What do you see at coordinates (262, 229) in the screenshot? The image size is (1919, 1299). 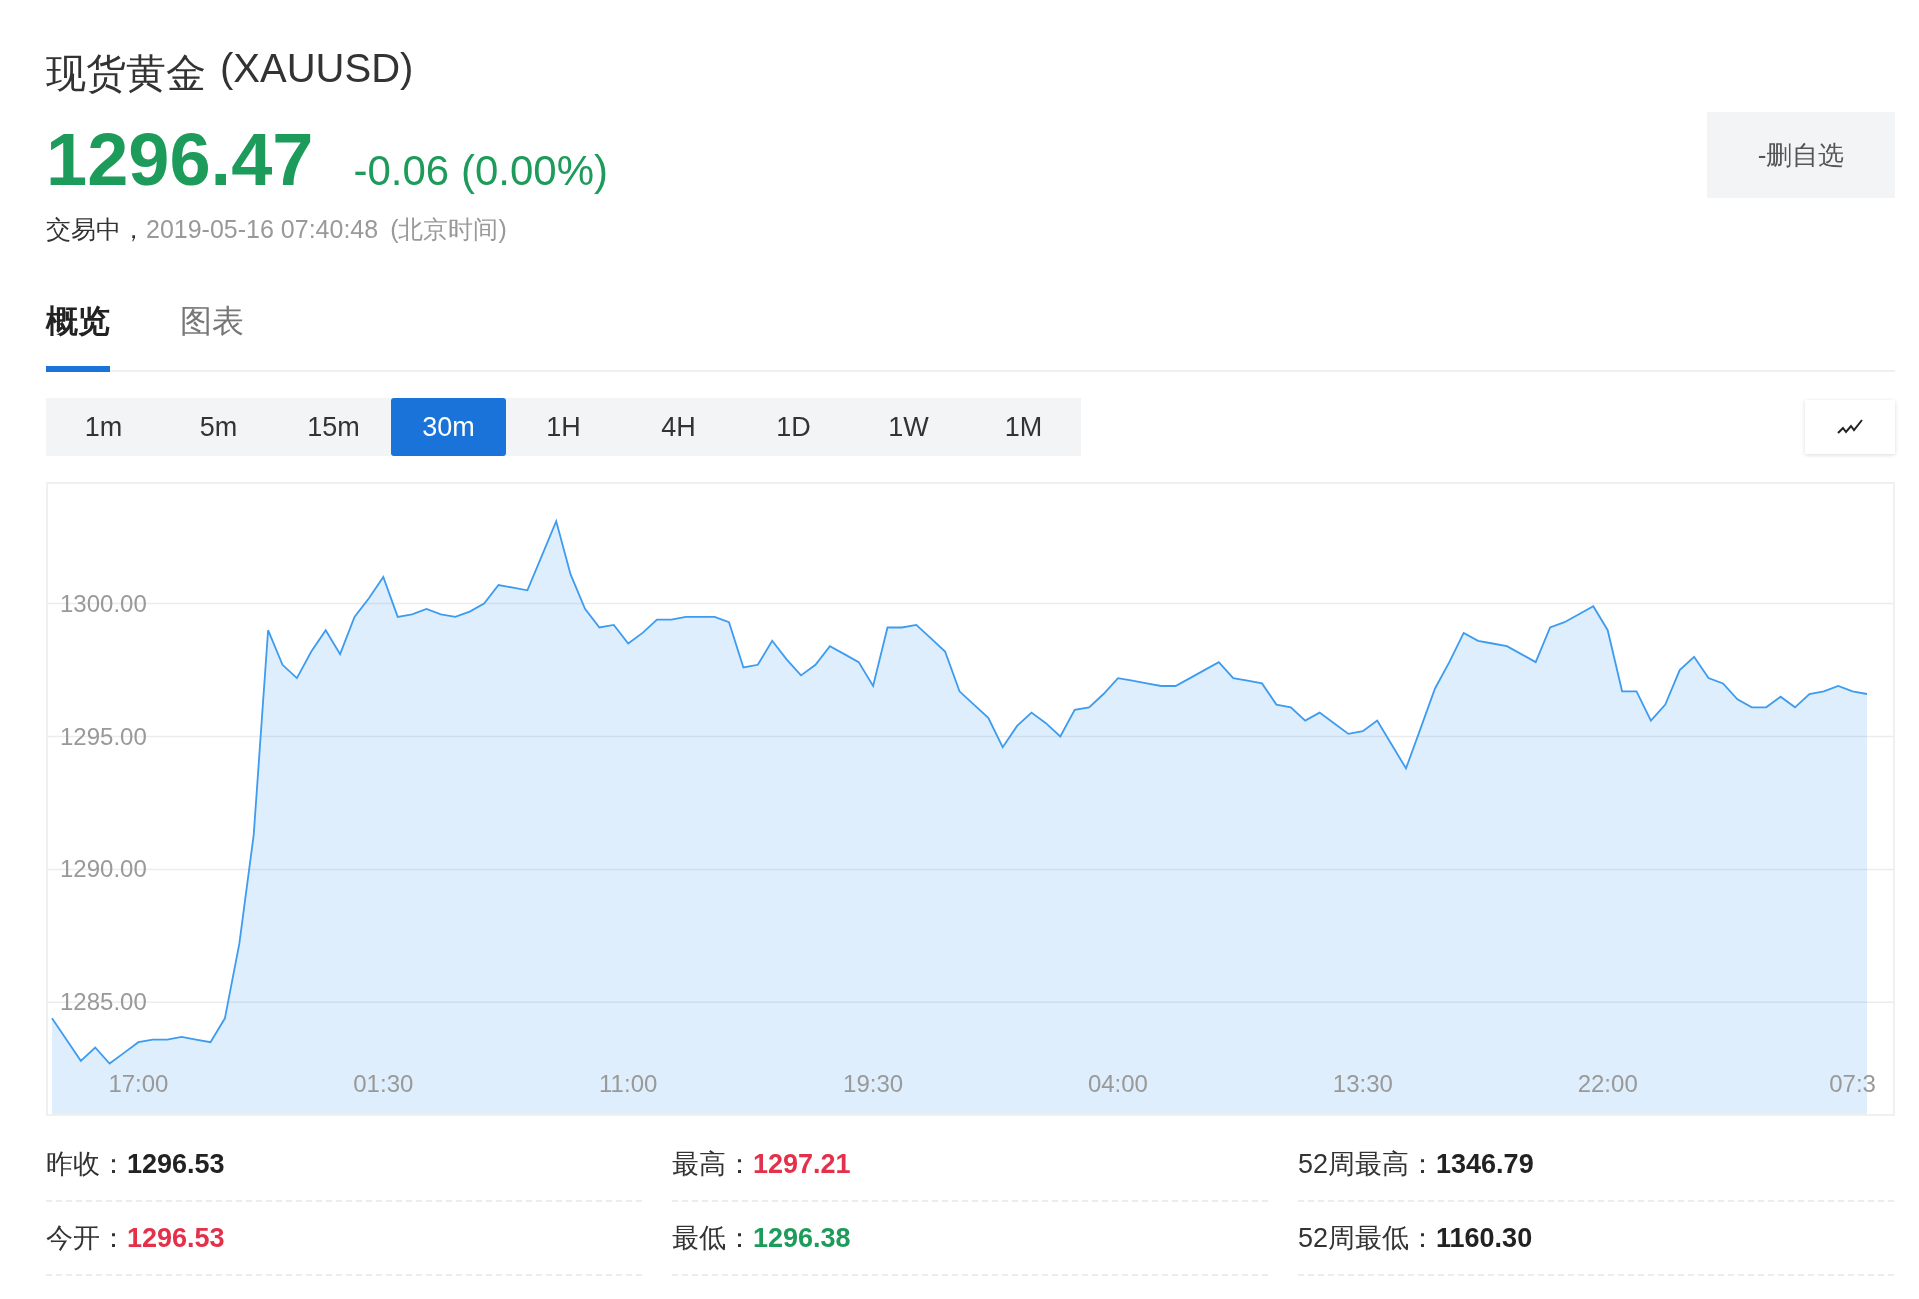 I see `timestamp: 2019-05-16 07:40:48` at bounding box center [262, 229].